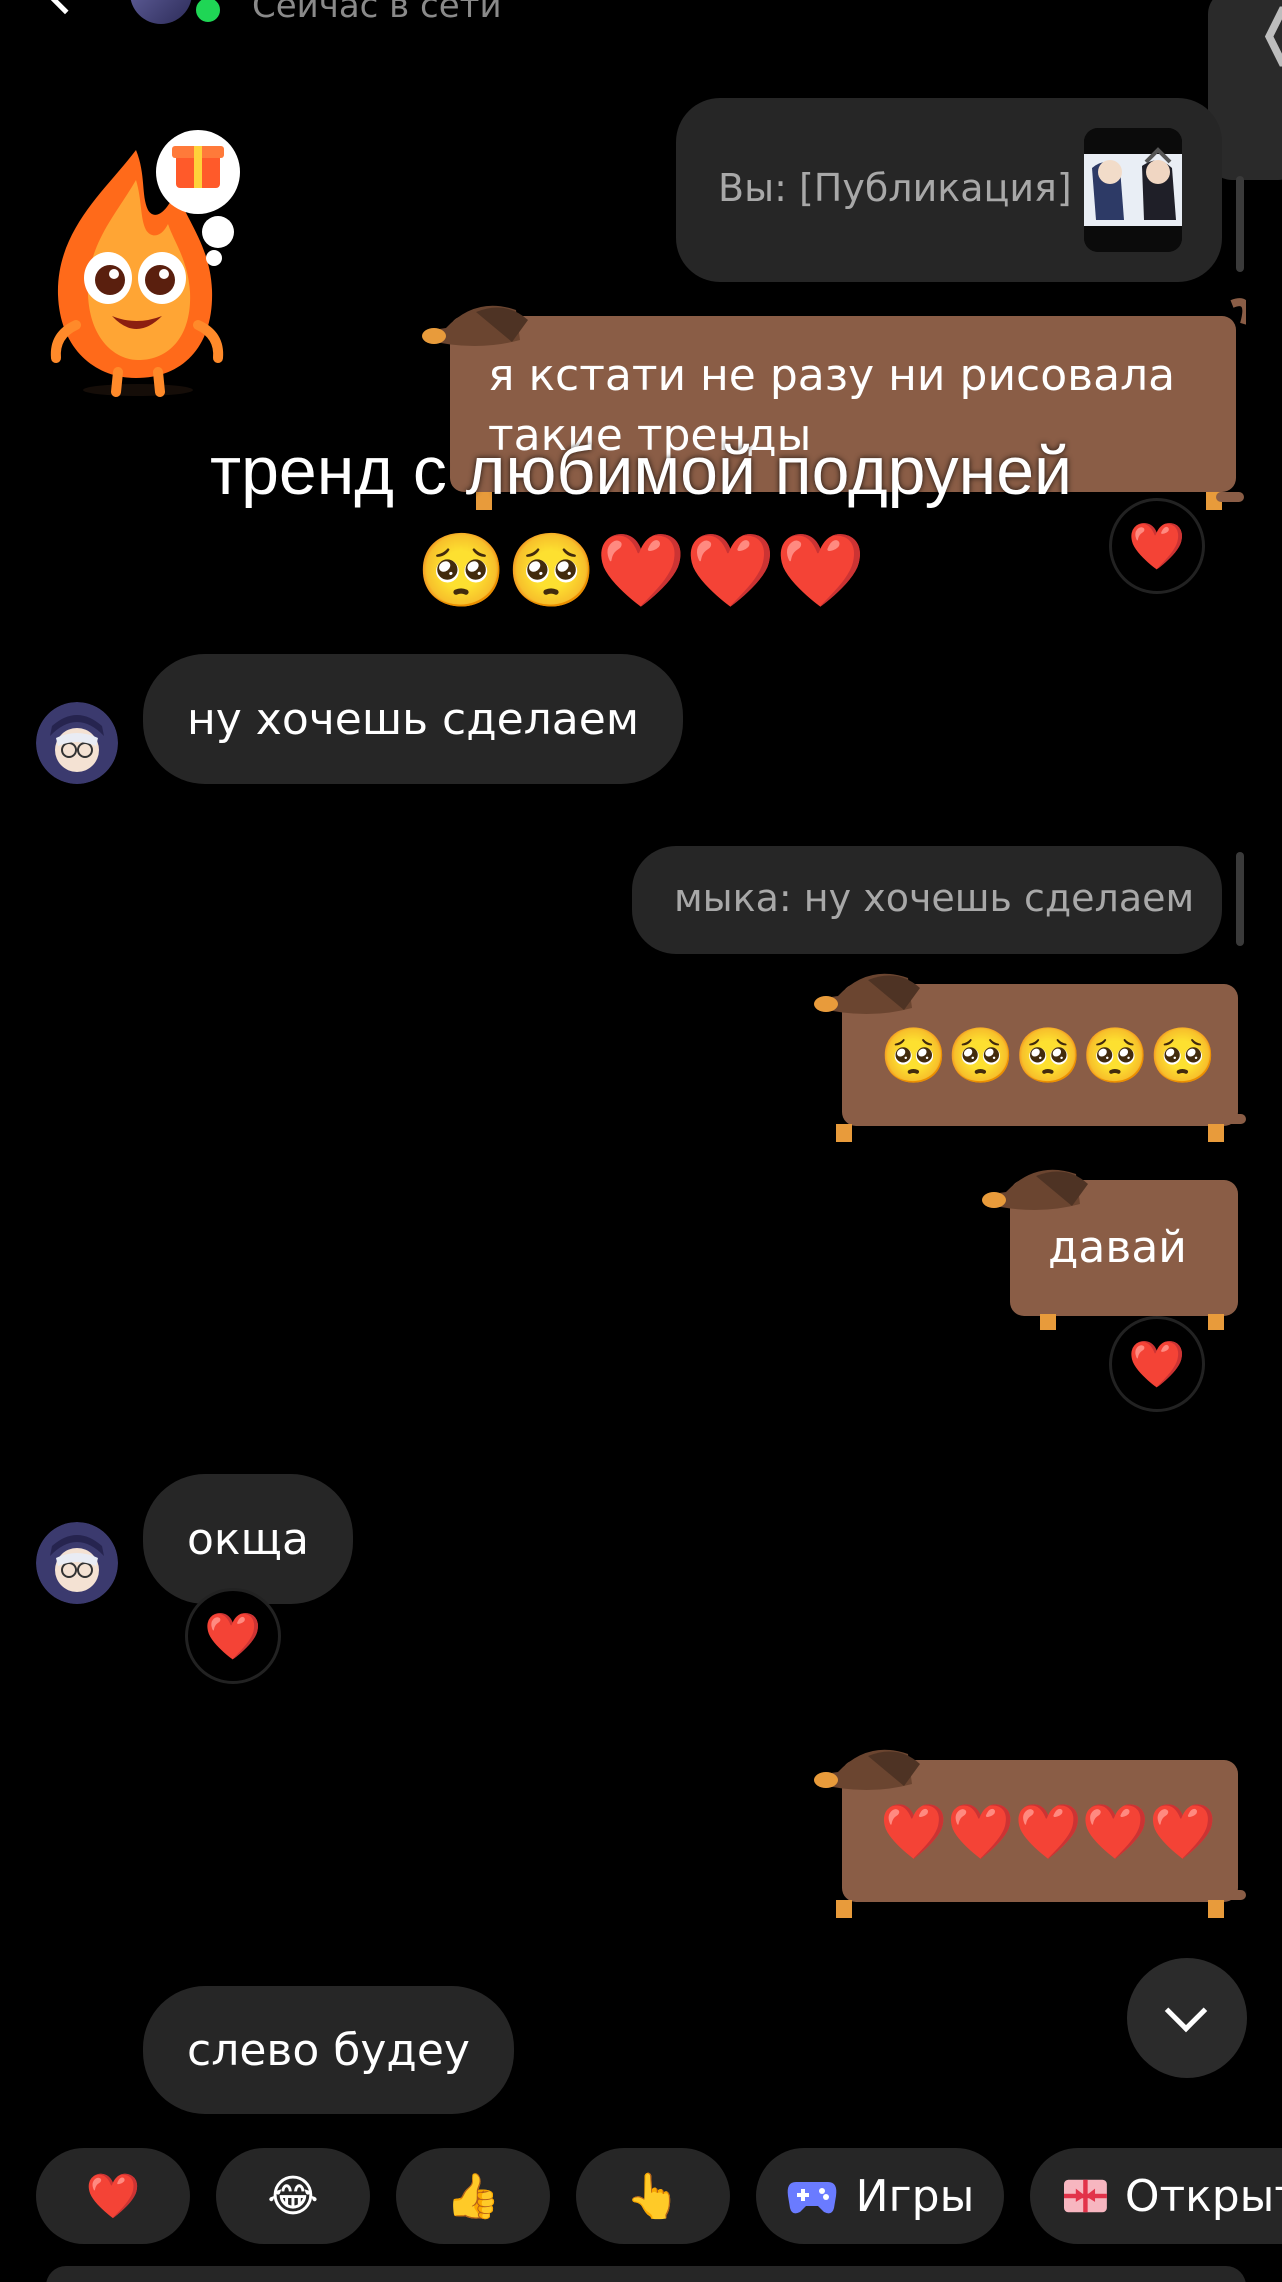  I want to click on sent-emoji-row: ❤️❤️❤️❤️❤️, so click(1048, 1831).